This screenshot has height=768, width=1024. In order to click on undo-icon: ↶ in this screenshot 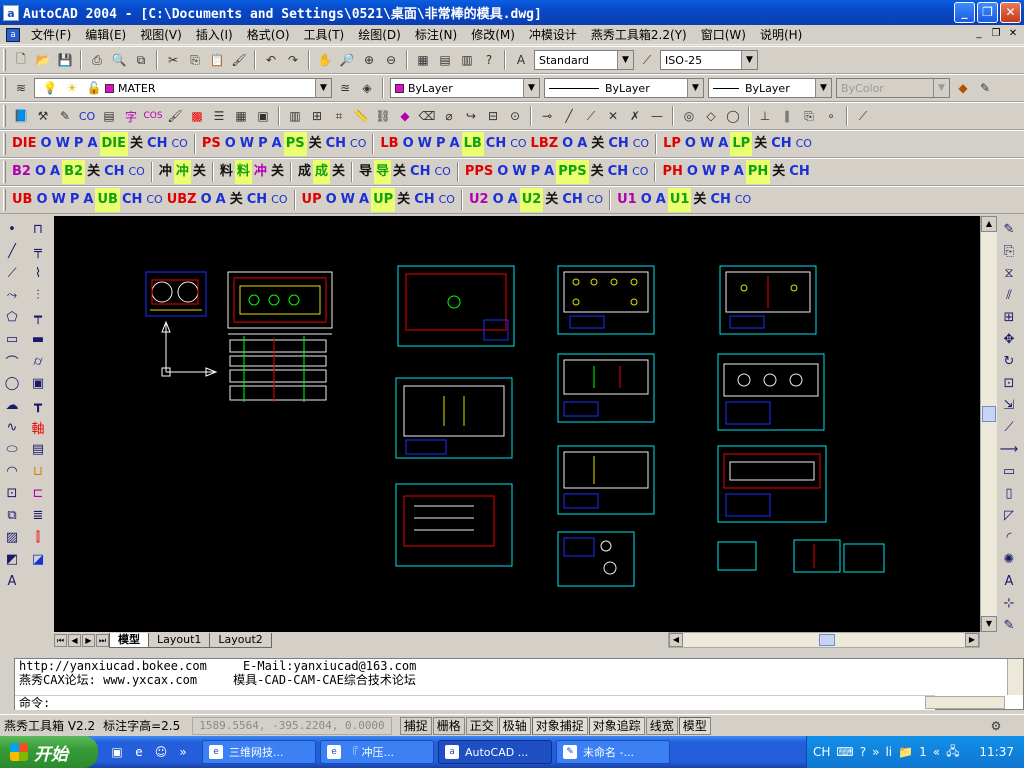, I will do `click(271, 60)`.